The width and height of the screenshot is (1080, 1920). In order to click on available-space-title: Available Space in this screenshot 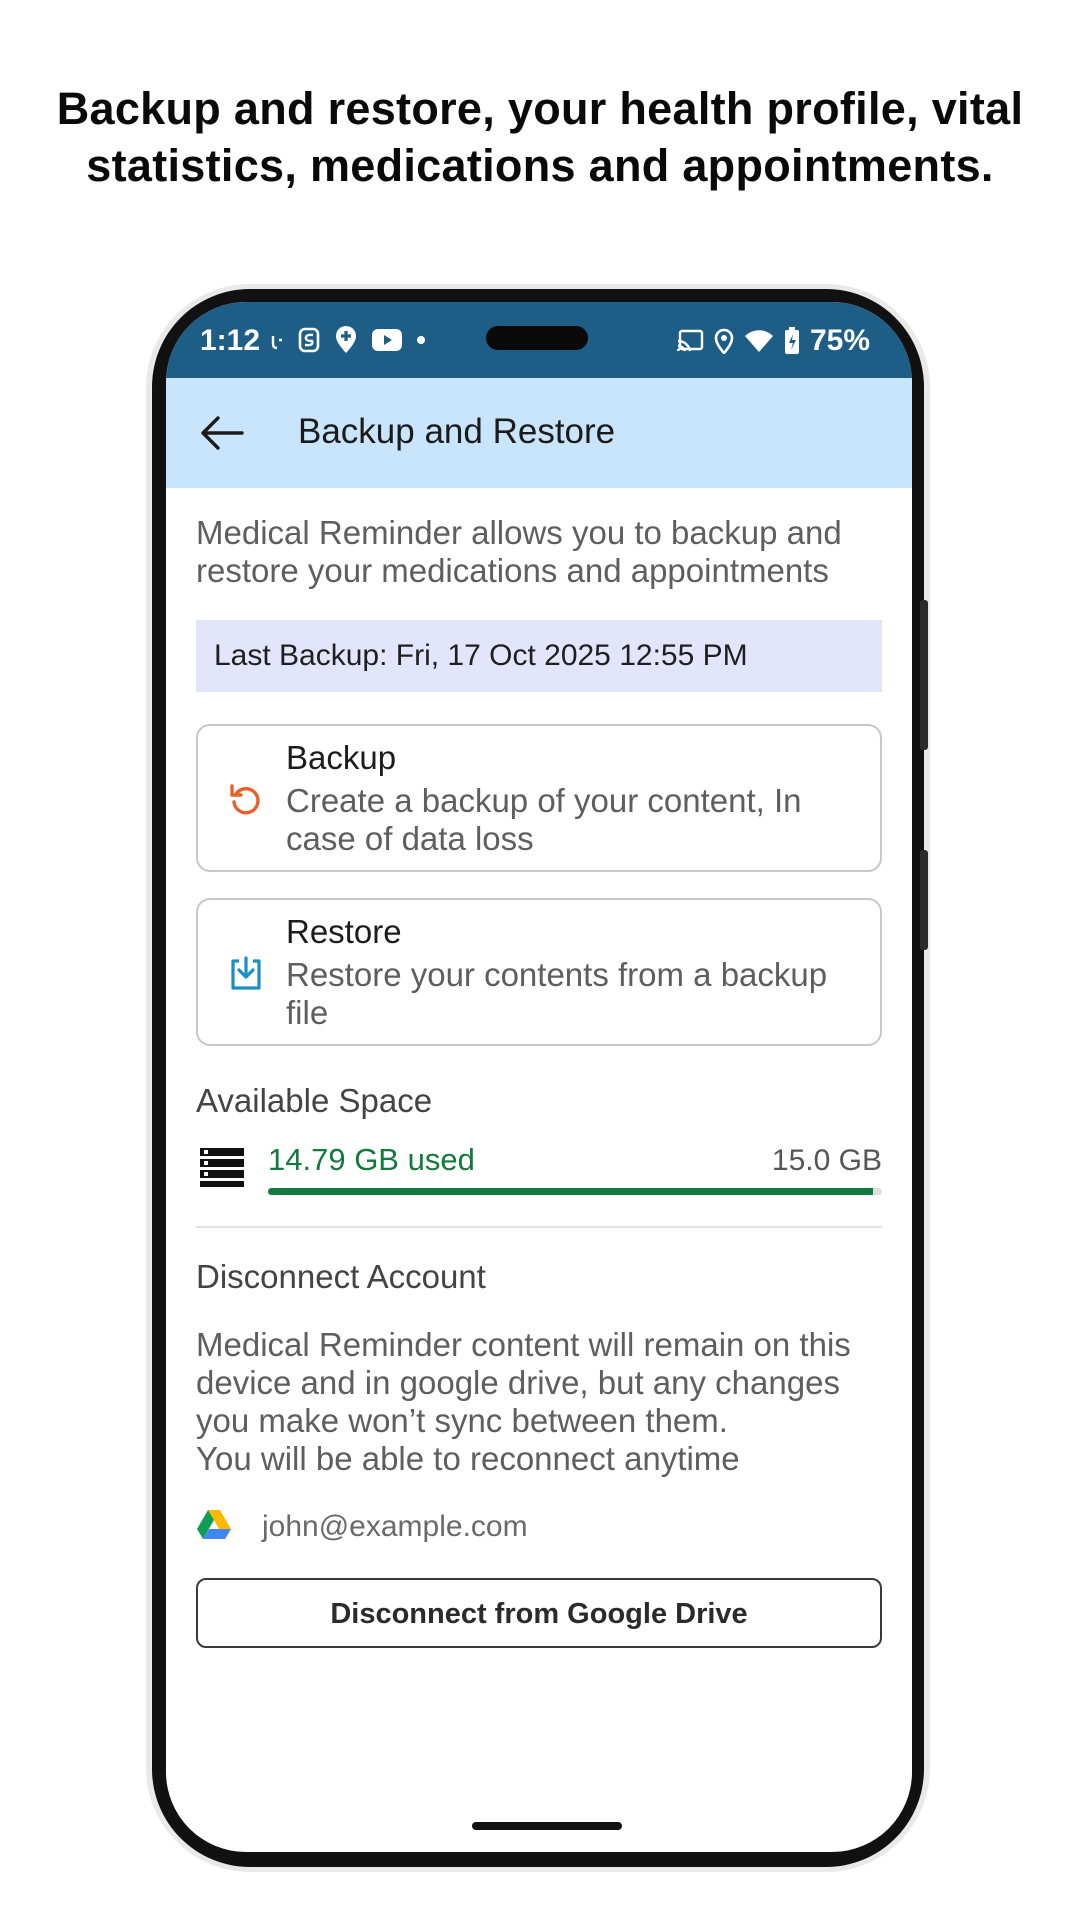, I will do `click(314, 1100)`.